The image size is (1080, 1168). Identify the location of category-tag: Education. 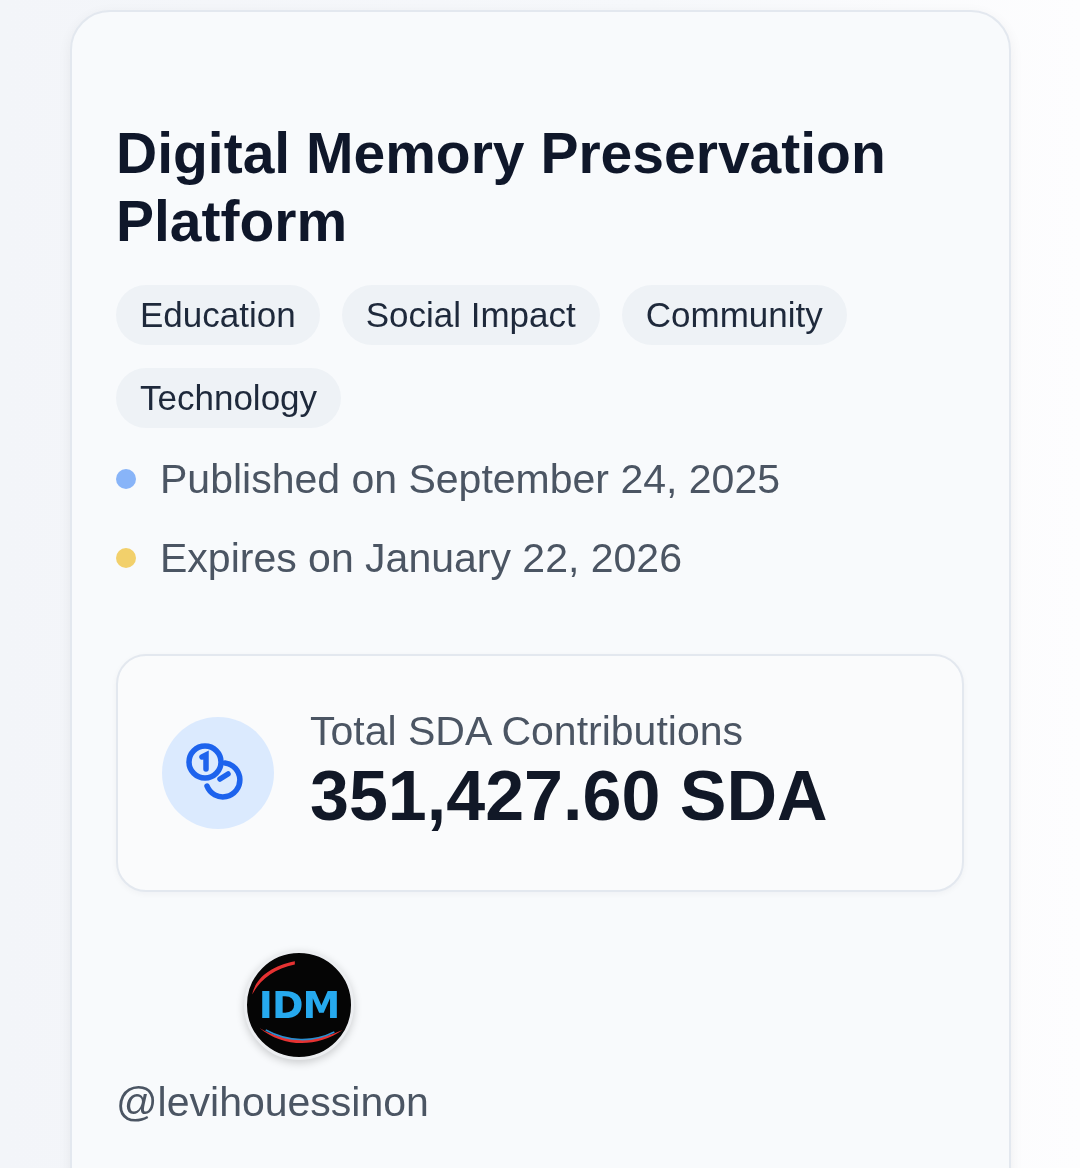
(218, 315).